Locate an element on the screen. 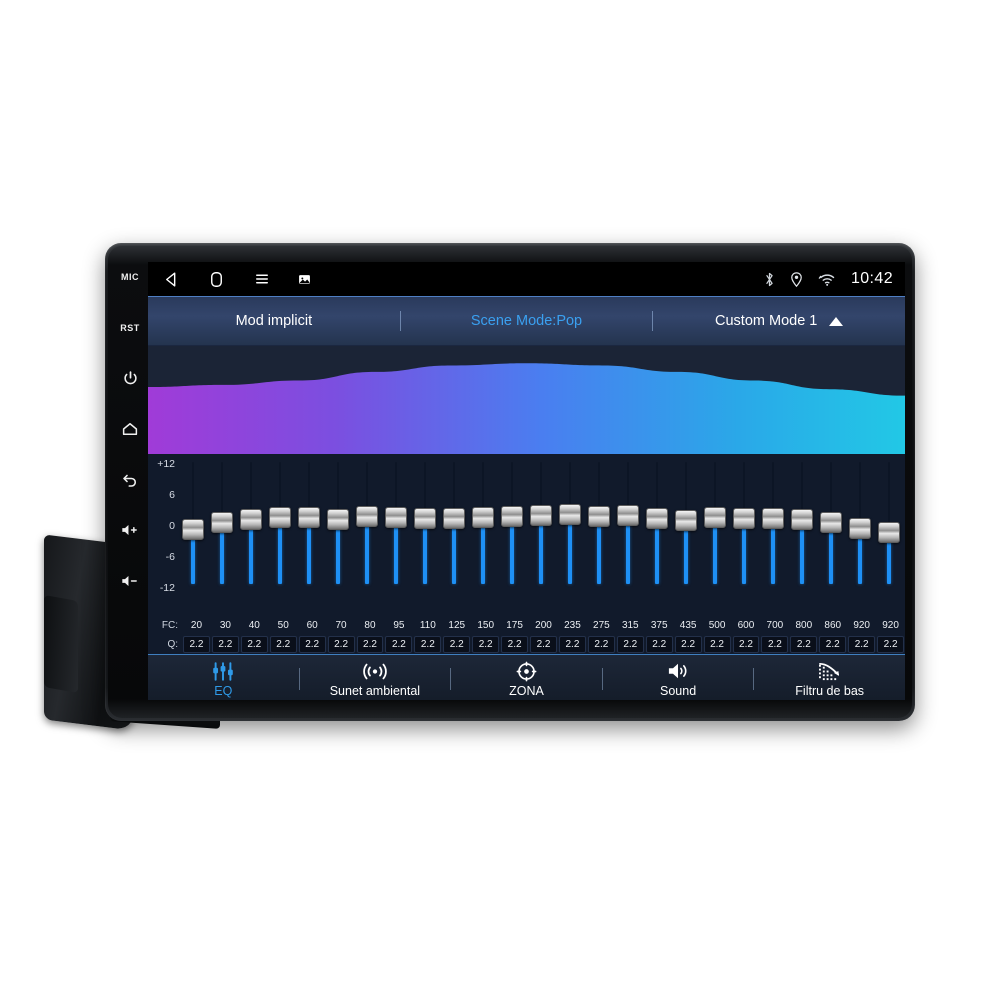 This screenshot has width=1000, height=1000. eq-band-rail-lower is located at coordinates (598, 554).